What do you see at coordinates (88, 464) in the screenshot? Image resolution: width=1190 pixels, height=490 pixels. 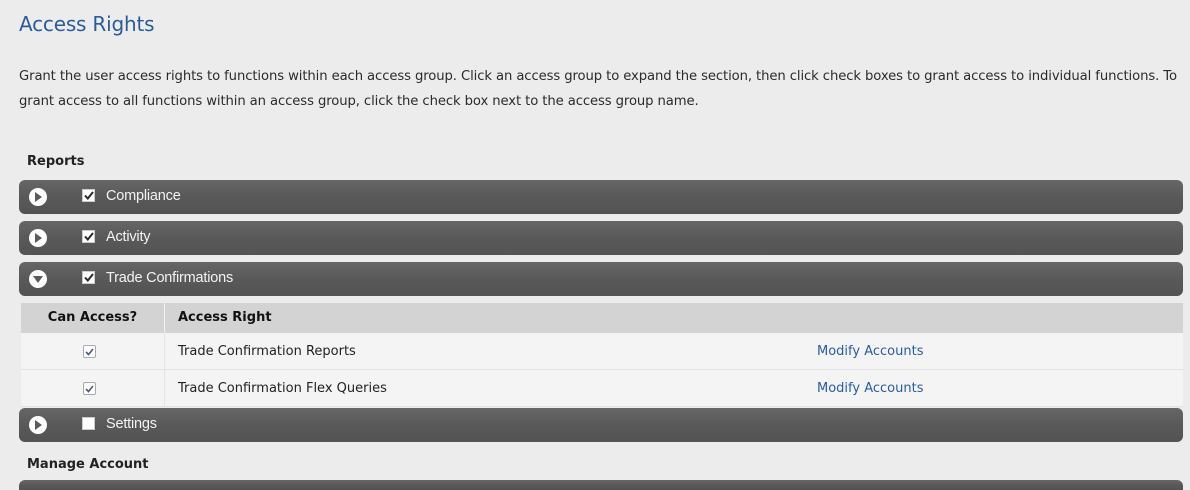 I see `section-label-manage-account: Manage Account` at bounding box center [88, 464].